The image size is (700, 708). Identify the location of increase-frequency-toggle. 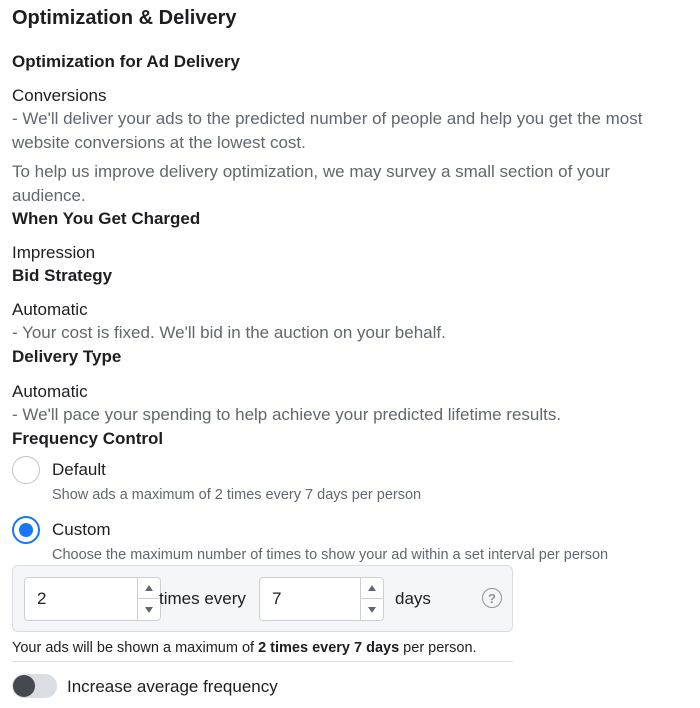
(34, 686).